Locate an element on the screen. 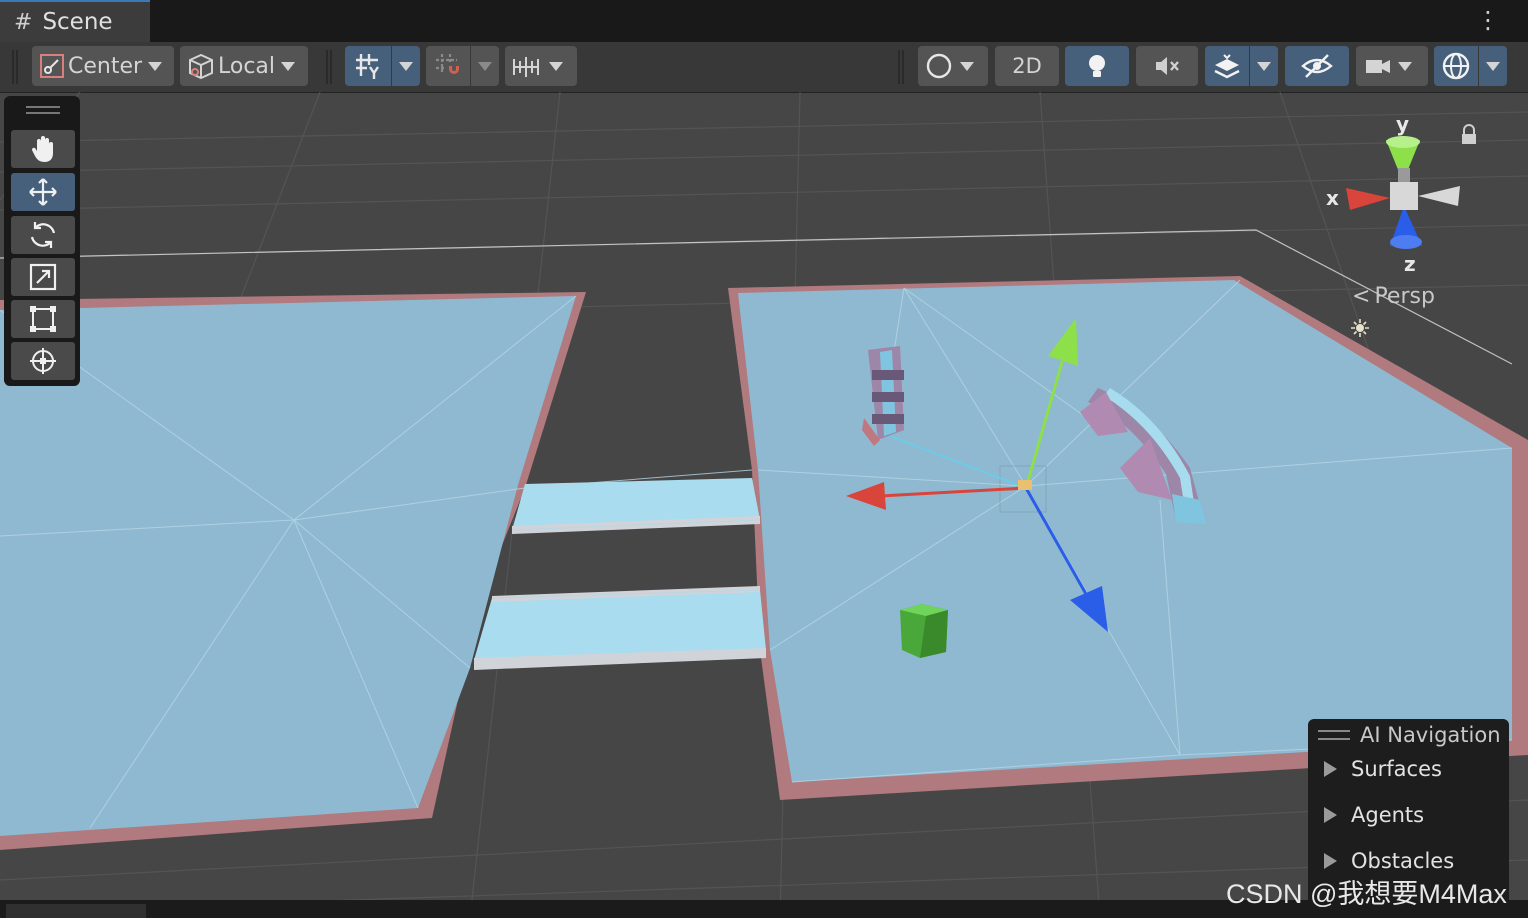 The height and width of the screenshot is (918, 1528). transform-tool-button is located at coordinates (43, 361).